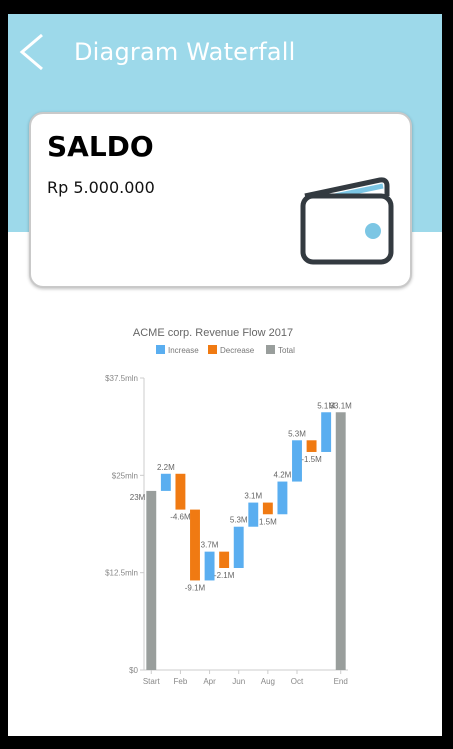  I want to click on legend-label-increase: Increase, so click(183, 350).